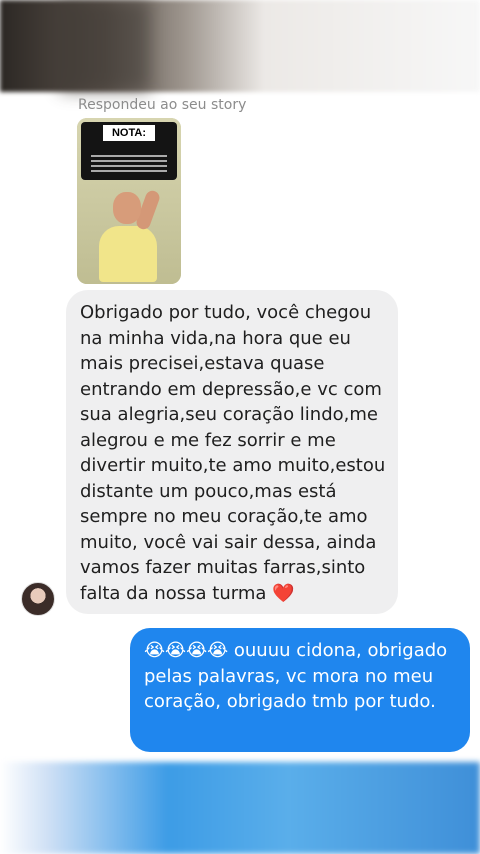 The height and width of the screenshot is (854, 480). I want to click on blurred-header, so click(240, 46).